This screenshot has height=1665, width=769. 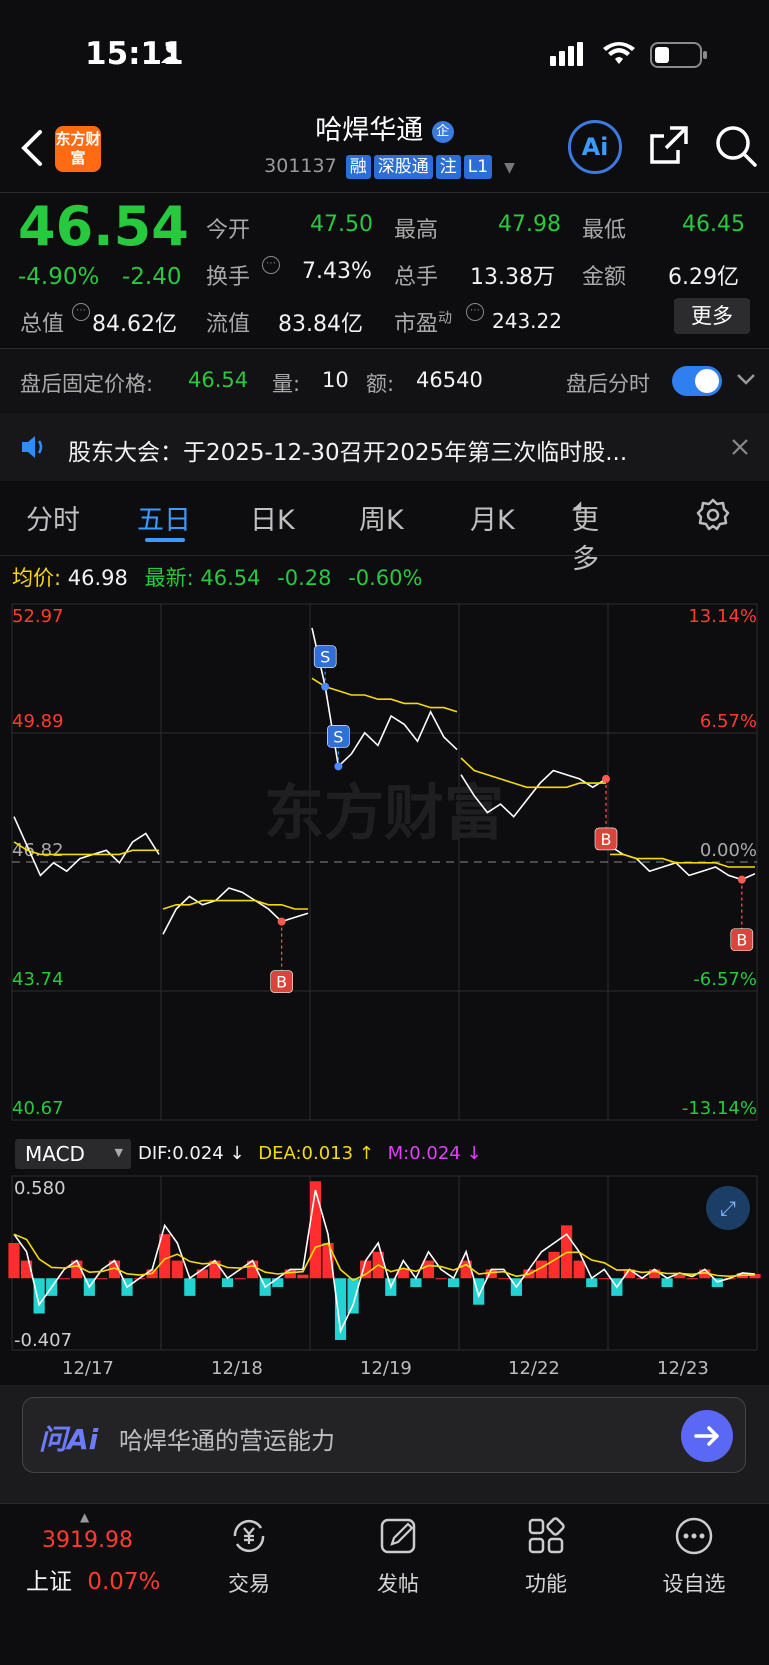 I want to click on nav-functions: 功能, so click(x=546, y=1557).